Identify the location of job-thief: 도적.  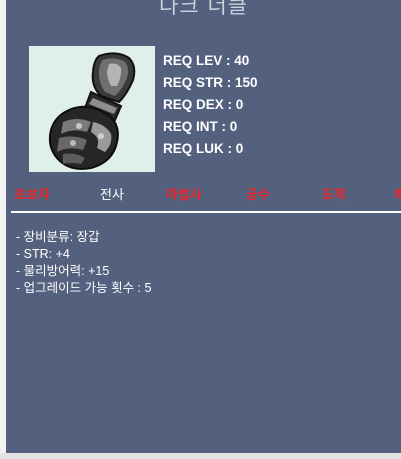
(334, 195).